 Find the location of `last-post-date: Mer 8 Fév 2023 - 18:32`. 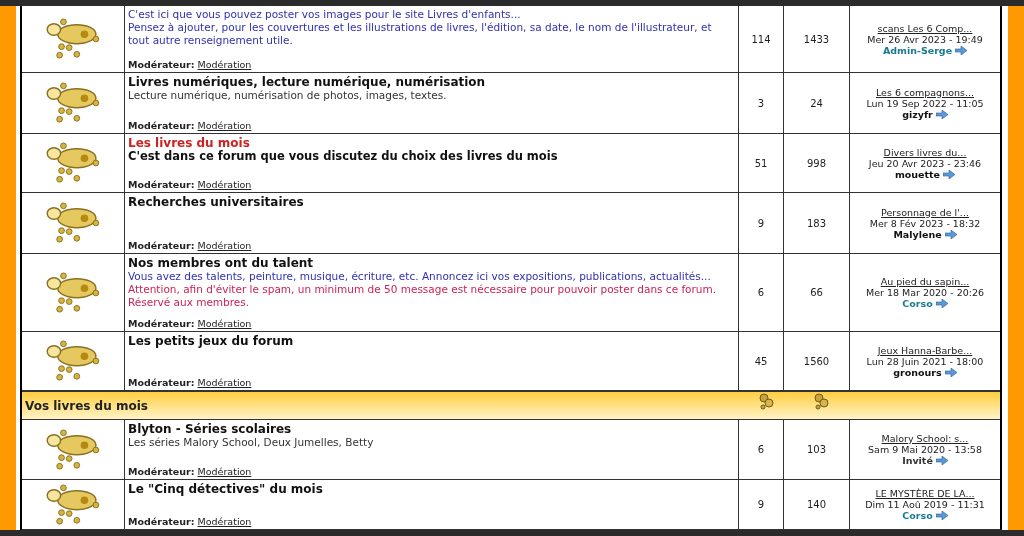

last-post-date: Mer 8 Fév 2023 - 18:32 is located at coordinates (925, 223).